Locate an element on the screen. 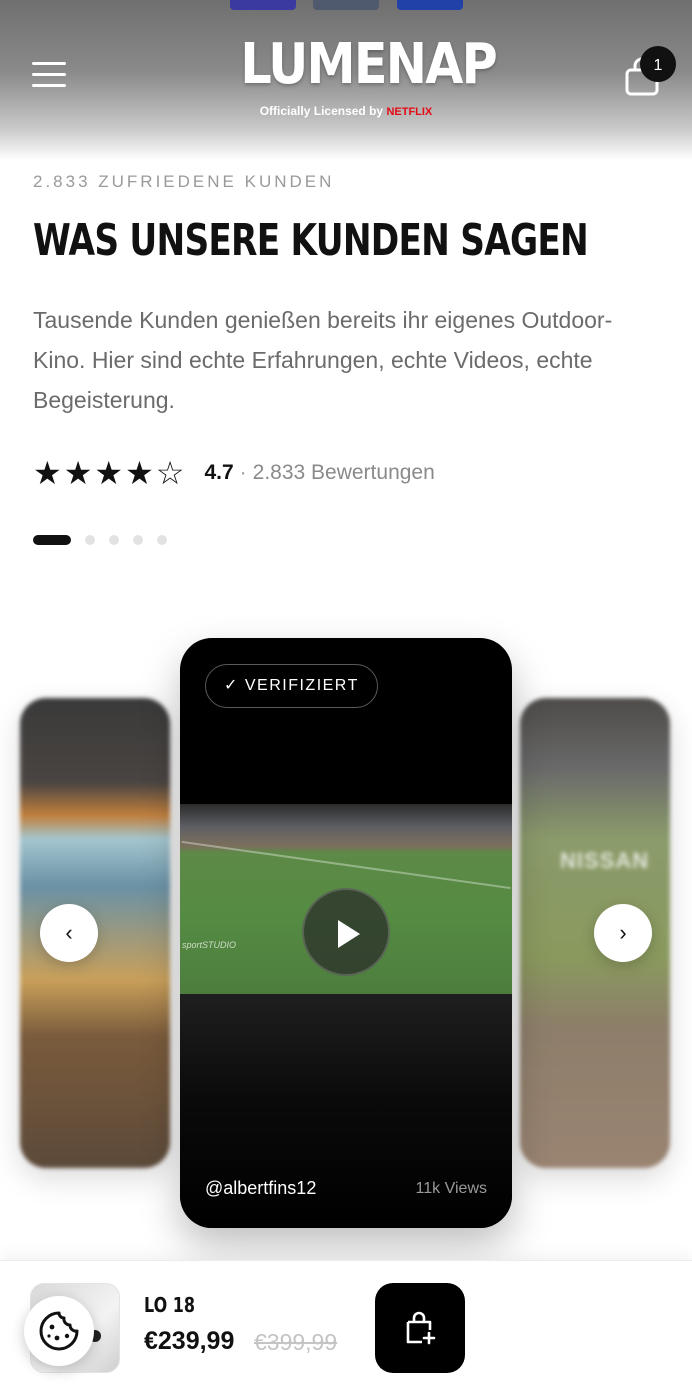  product-old-price: €399,99 is located at coordinates (296, 1342).